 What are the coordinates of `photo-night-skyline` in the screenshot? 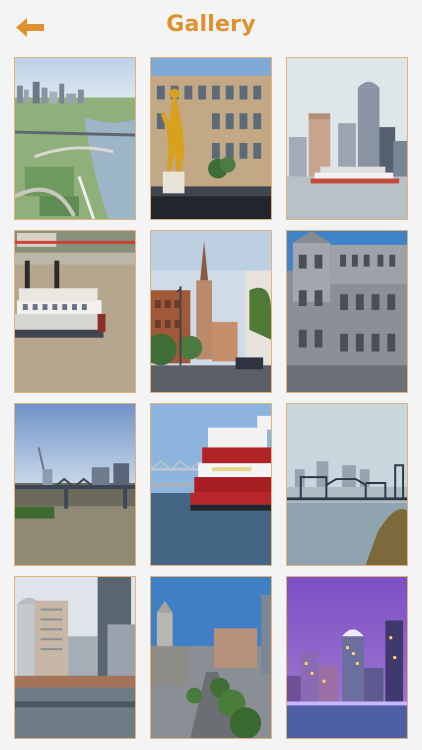 It's located at (347, 657).